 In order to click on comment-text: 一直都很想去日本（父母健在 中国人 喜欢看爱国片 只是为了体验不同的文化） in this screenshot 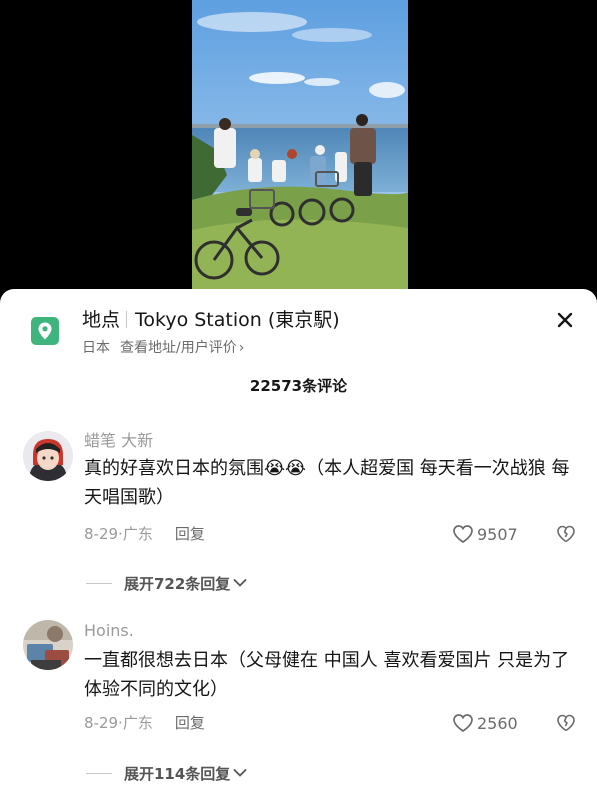, I will do `click(327, 675)`.